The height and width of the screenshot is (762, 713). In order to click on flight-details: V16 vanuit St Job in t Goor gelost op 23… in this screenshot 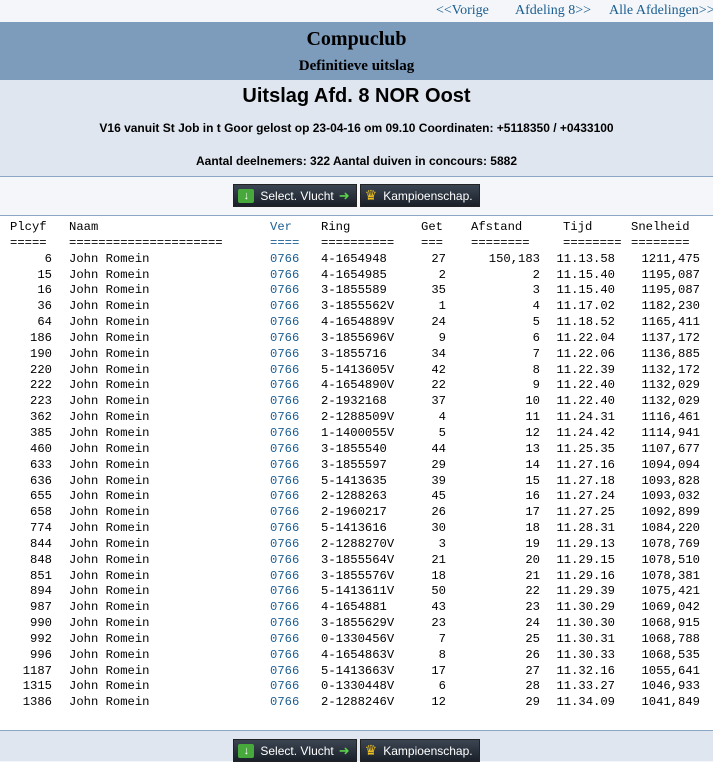, I will do `click(356, 128)`.